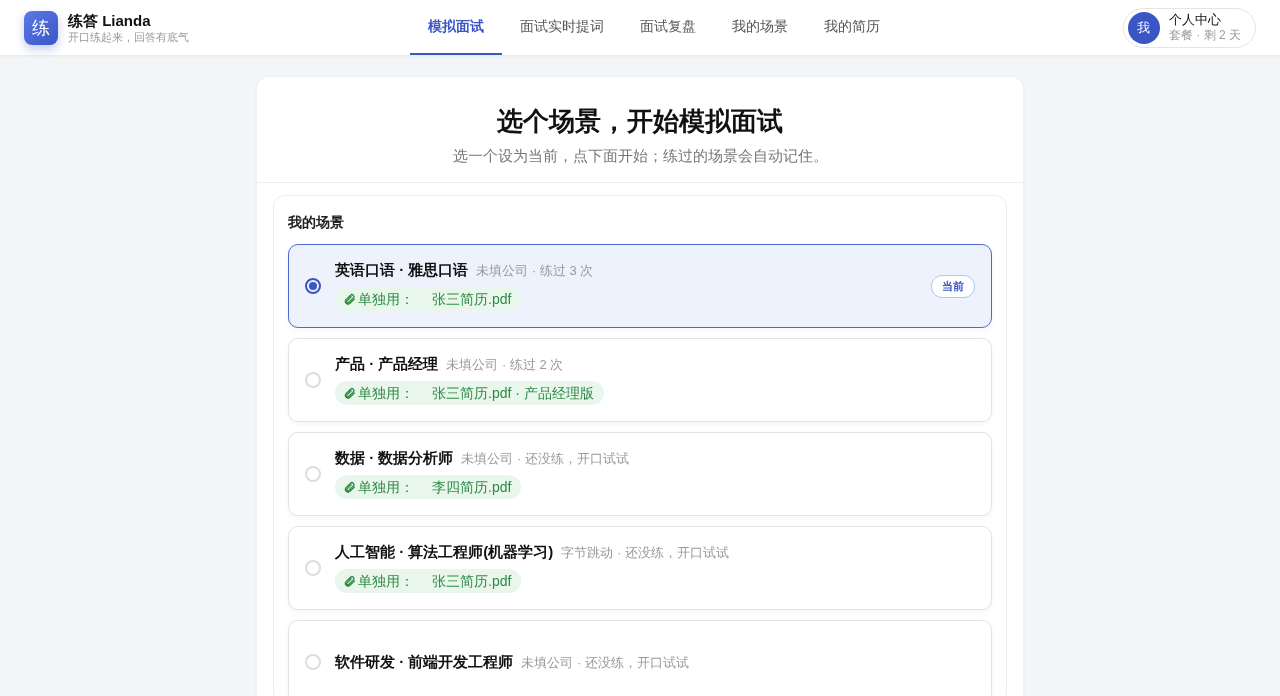 The image size is (1280, 696). I want to click on user-center-button: 我 个人中心 套餐 · 剩 2 天, so click(1189, 27).